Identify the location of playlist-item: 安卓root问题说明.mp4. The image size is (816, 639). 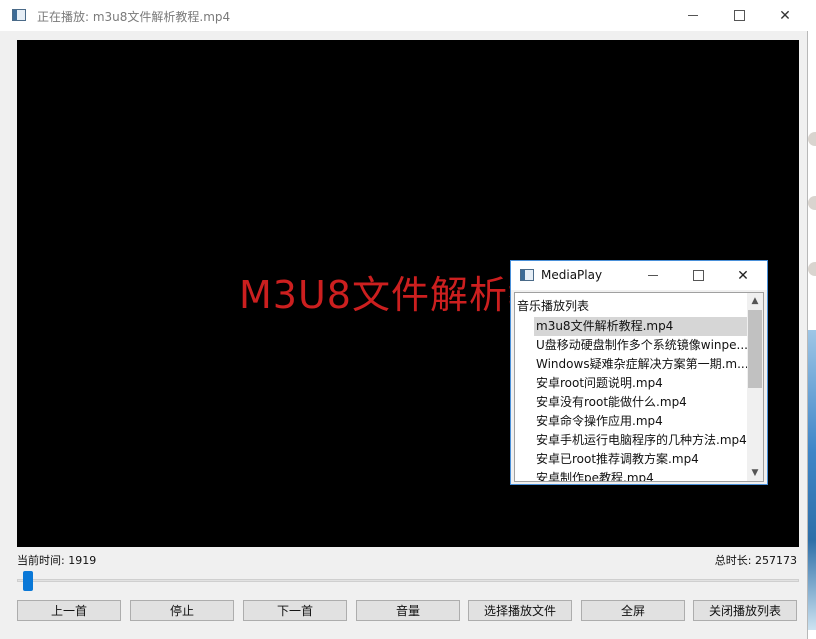
(642, 383).